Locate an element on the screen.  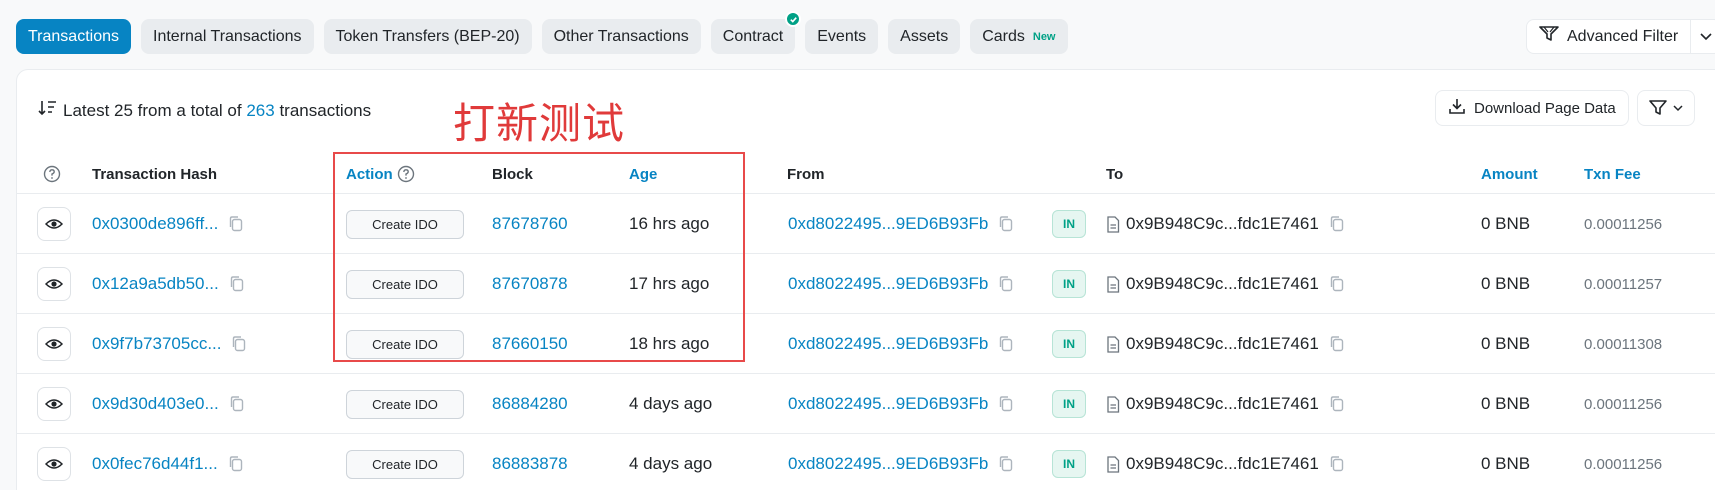
column-header-block: Block is located at coordinates (512, 174).